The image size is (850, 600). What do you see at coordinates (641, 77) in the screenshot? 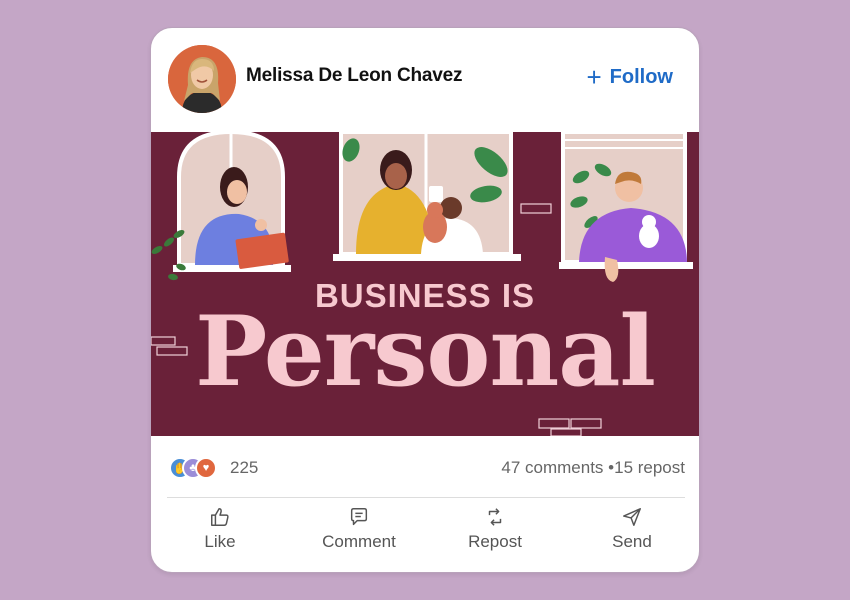
I see `follow-label: Follow` at bounding box center [641, 77].